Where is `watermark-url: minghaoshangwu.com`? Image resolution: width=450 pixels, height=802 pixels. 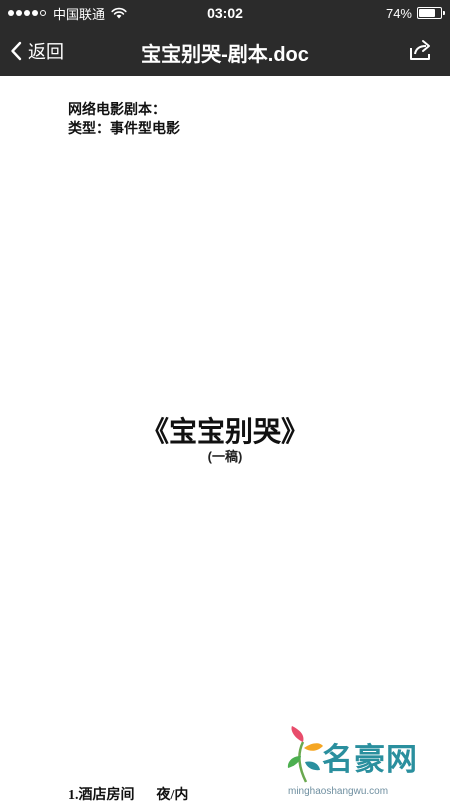 watermark-url: minghaoshangwu.com is located at coordinates (338, 791).